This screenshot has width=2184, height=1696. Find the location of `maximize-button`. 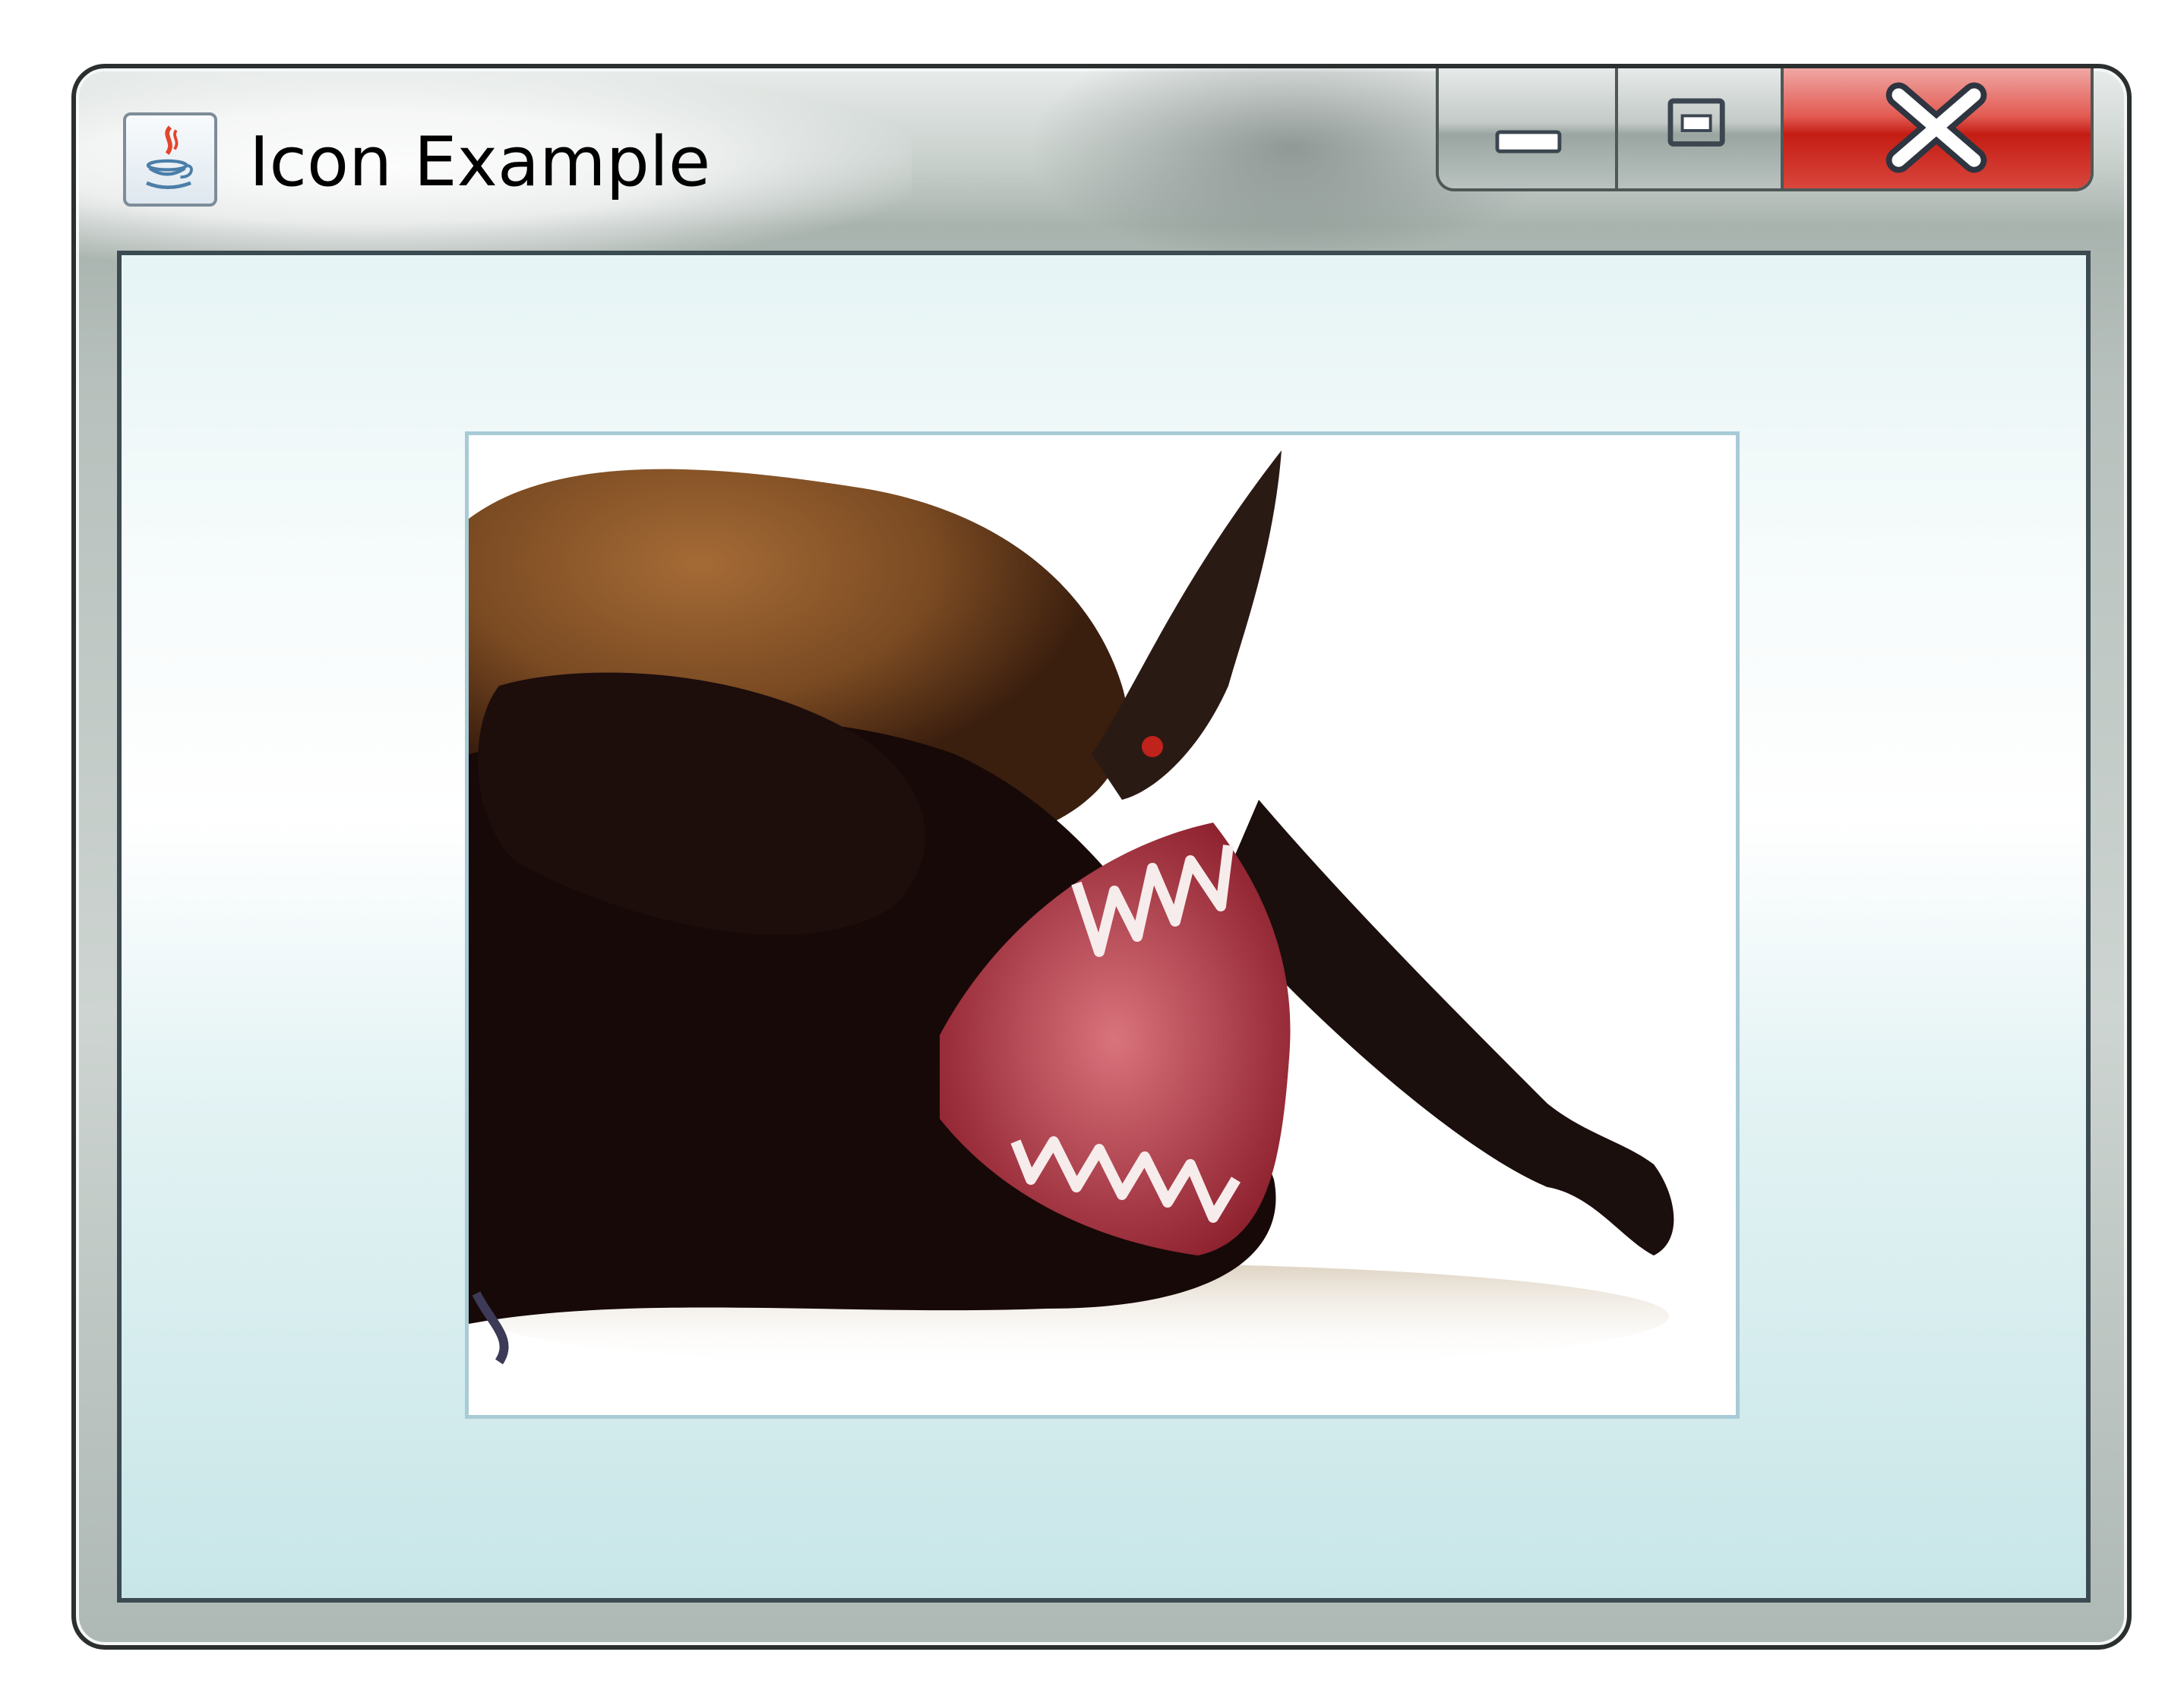

maximize-button is located at coordinates (1701, 128).